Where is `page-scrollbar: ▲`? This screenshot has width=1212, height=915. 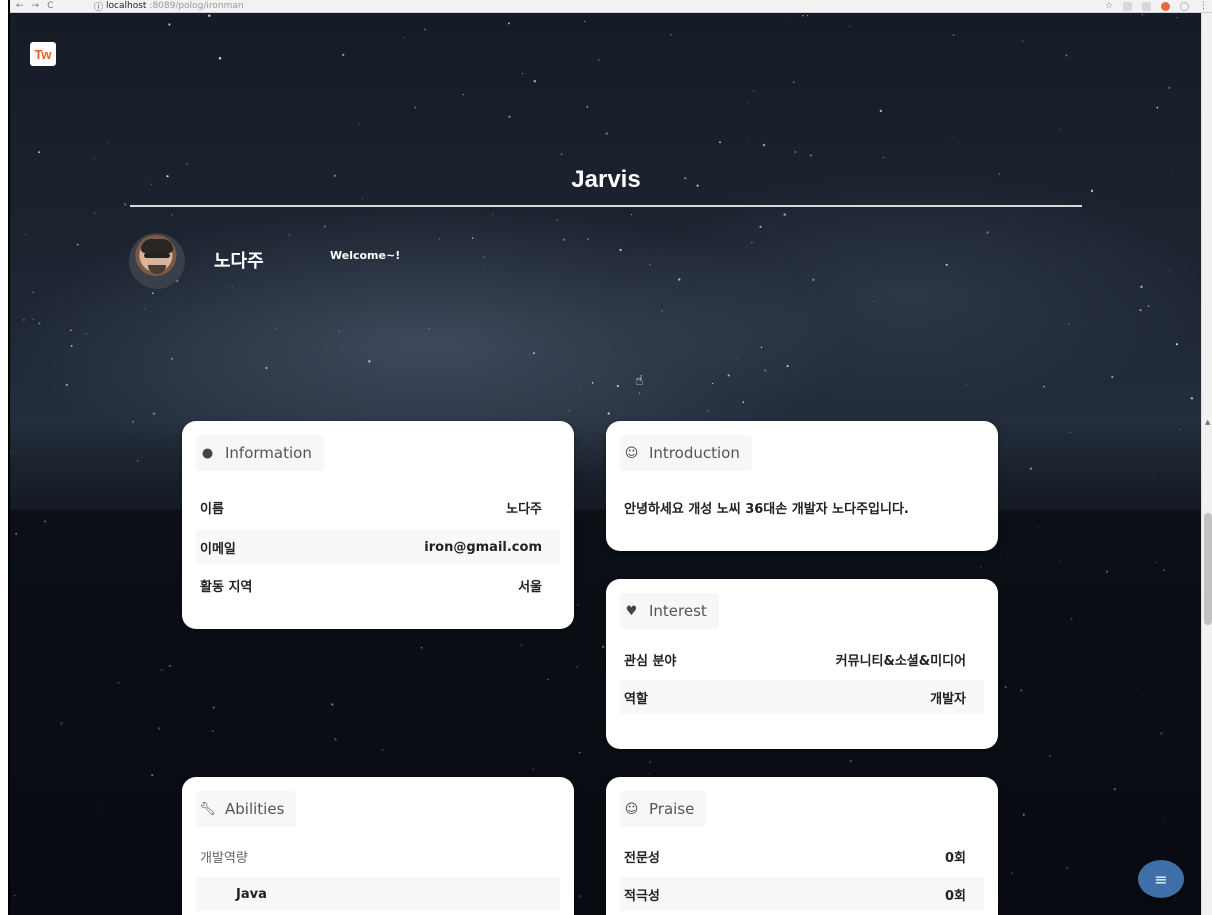 page-scrollbar: ▲ is located at coordinates (1206, 464).